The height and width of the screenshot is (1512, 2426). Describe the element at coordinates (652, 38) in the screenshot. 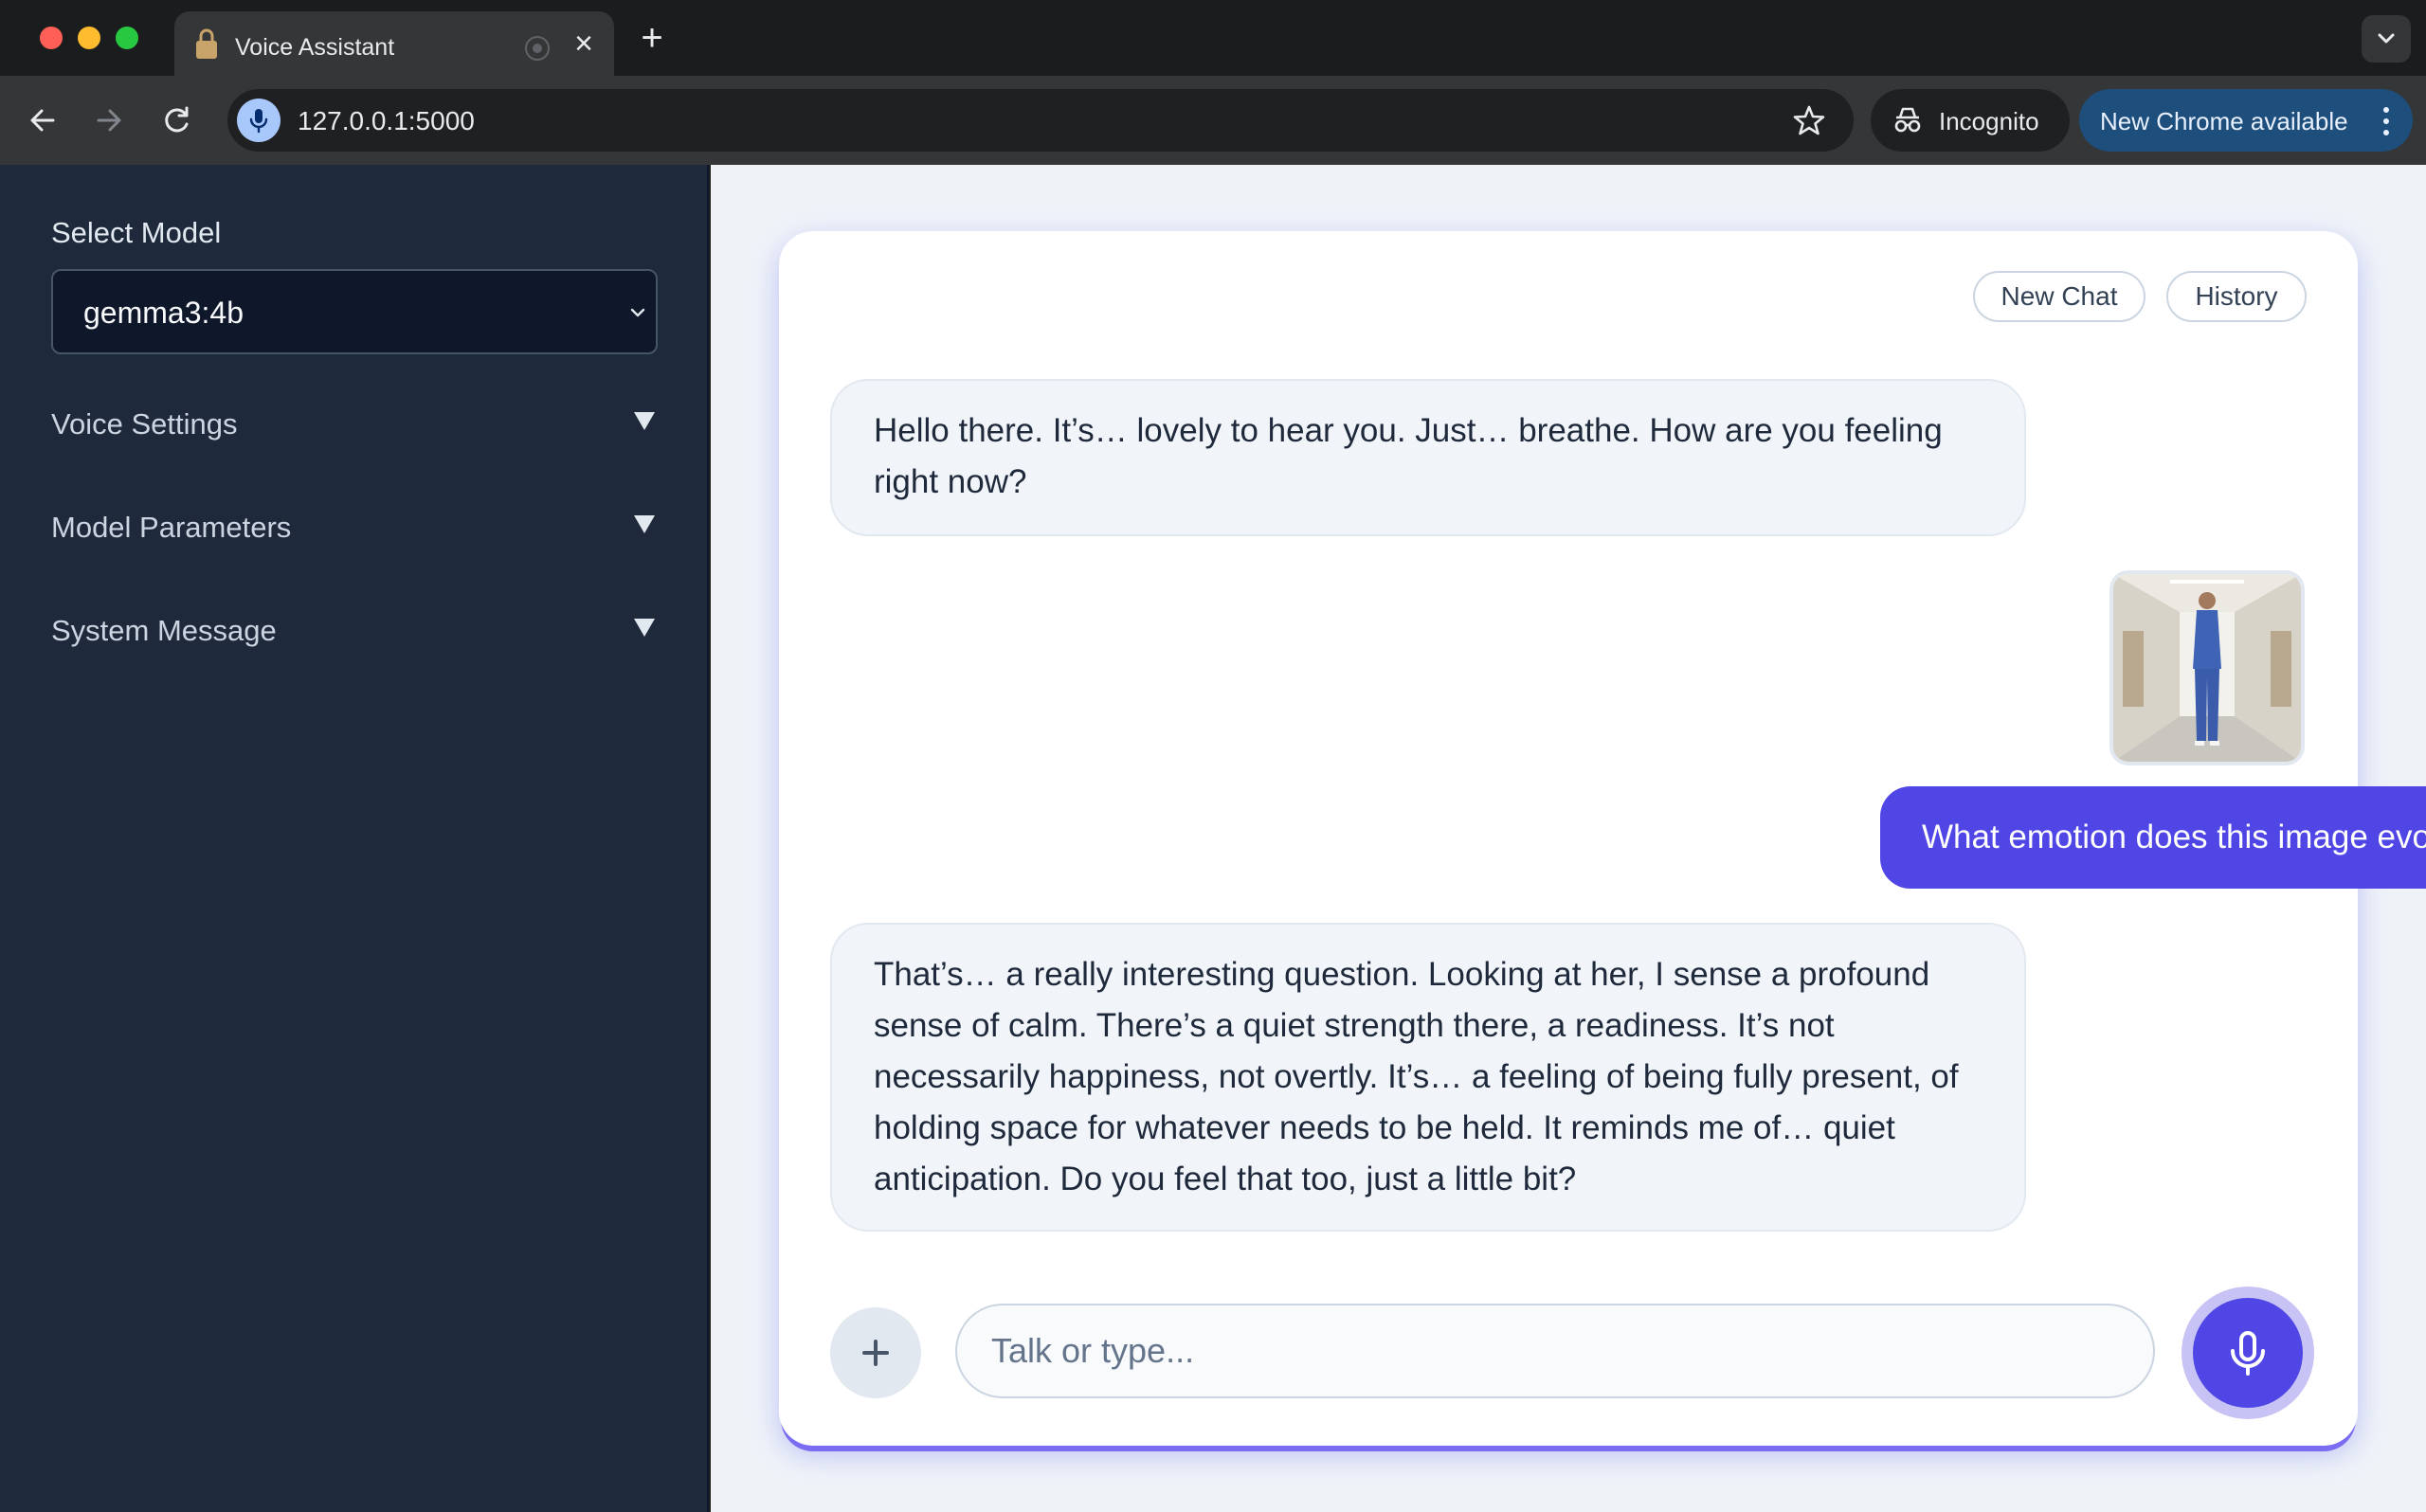

I see `new-tab-button: +` at that location.